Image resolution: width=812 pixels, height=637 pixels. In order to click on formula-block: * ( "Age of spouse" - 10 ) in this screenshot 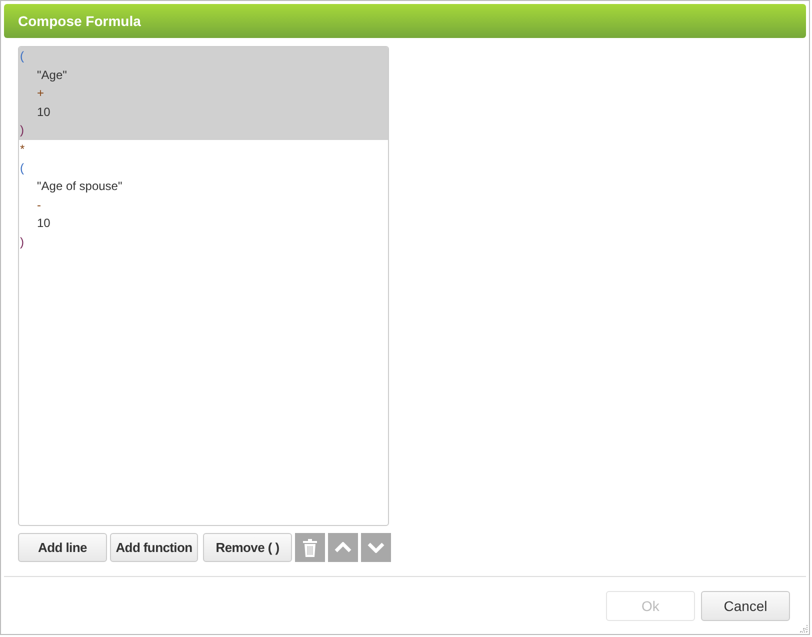, I will do `click(203, 196)`.